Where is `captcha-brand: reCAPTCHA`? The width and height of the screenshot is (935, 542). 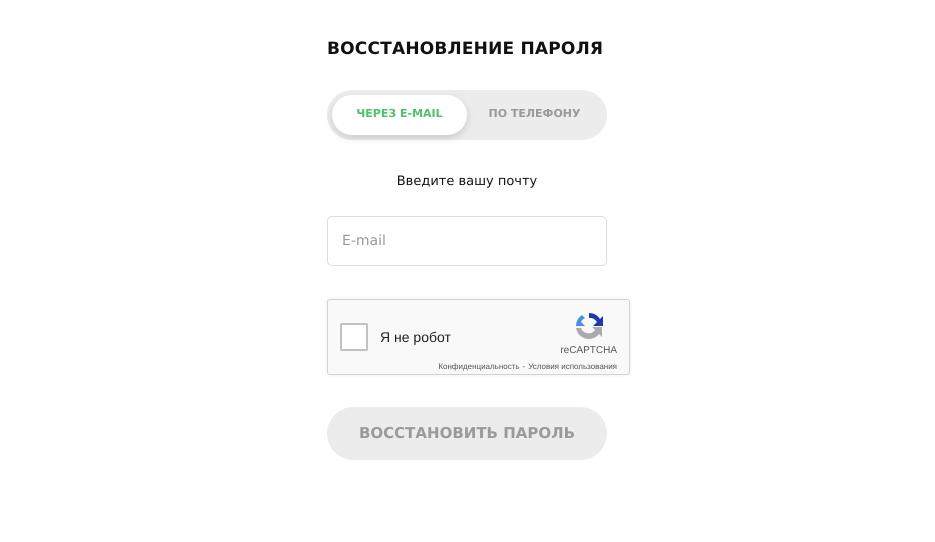
captcha-brand: reCAPTCHA is located at coordinates (588, 351).